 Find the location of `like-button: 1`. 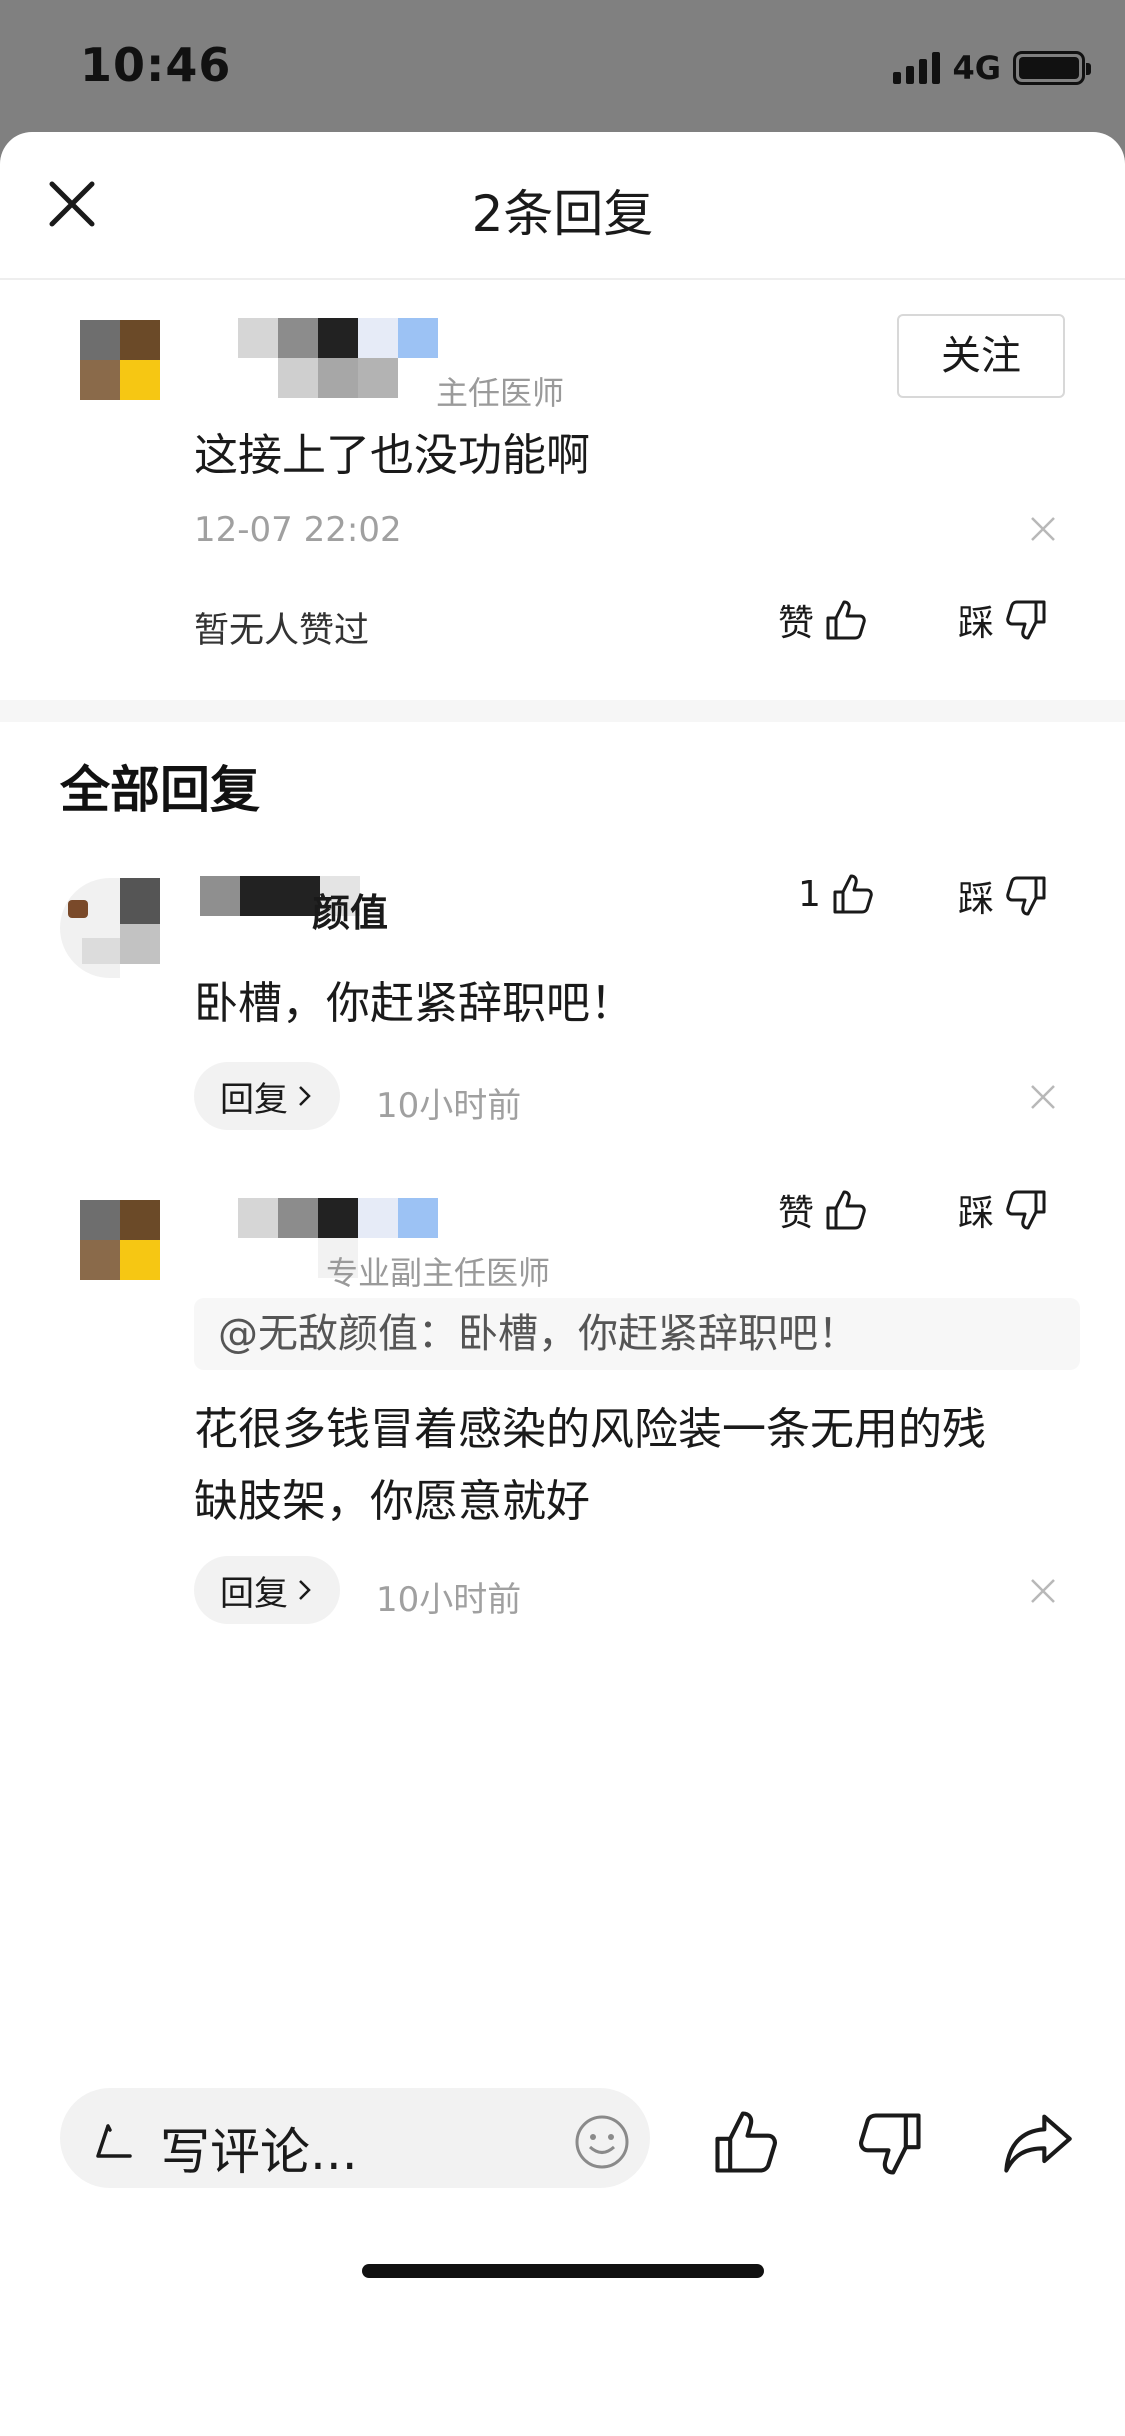

like-button: 1 is located at coordinates (837, 894).